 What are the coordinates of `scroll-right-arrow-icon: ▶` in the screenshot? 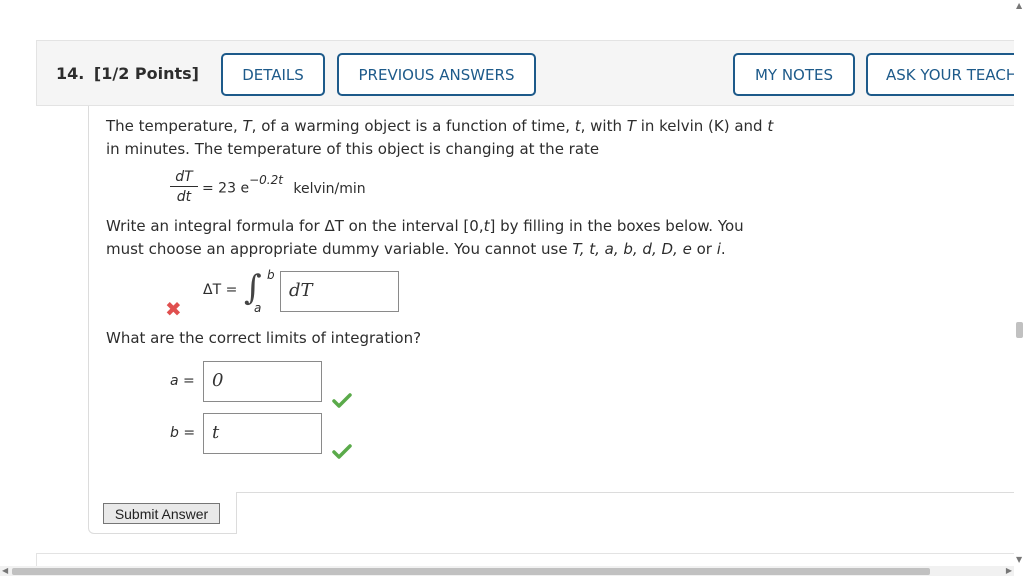 It's located at (1009, 571).